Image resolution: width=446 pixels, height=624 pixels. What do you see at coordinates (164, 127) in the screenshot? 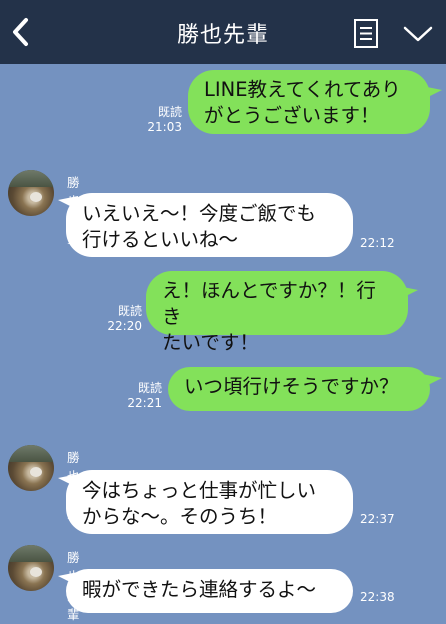
I see `timestamp: 21:03` at bounding box center [164, 127].